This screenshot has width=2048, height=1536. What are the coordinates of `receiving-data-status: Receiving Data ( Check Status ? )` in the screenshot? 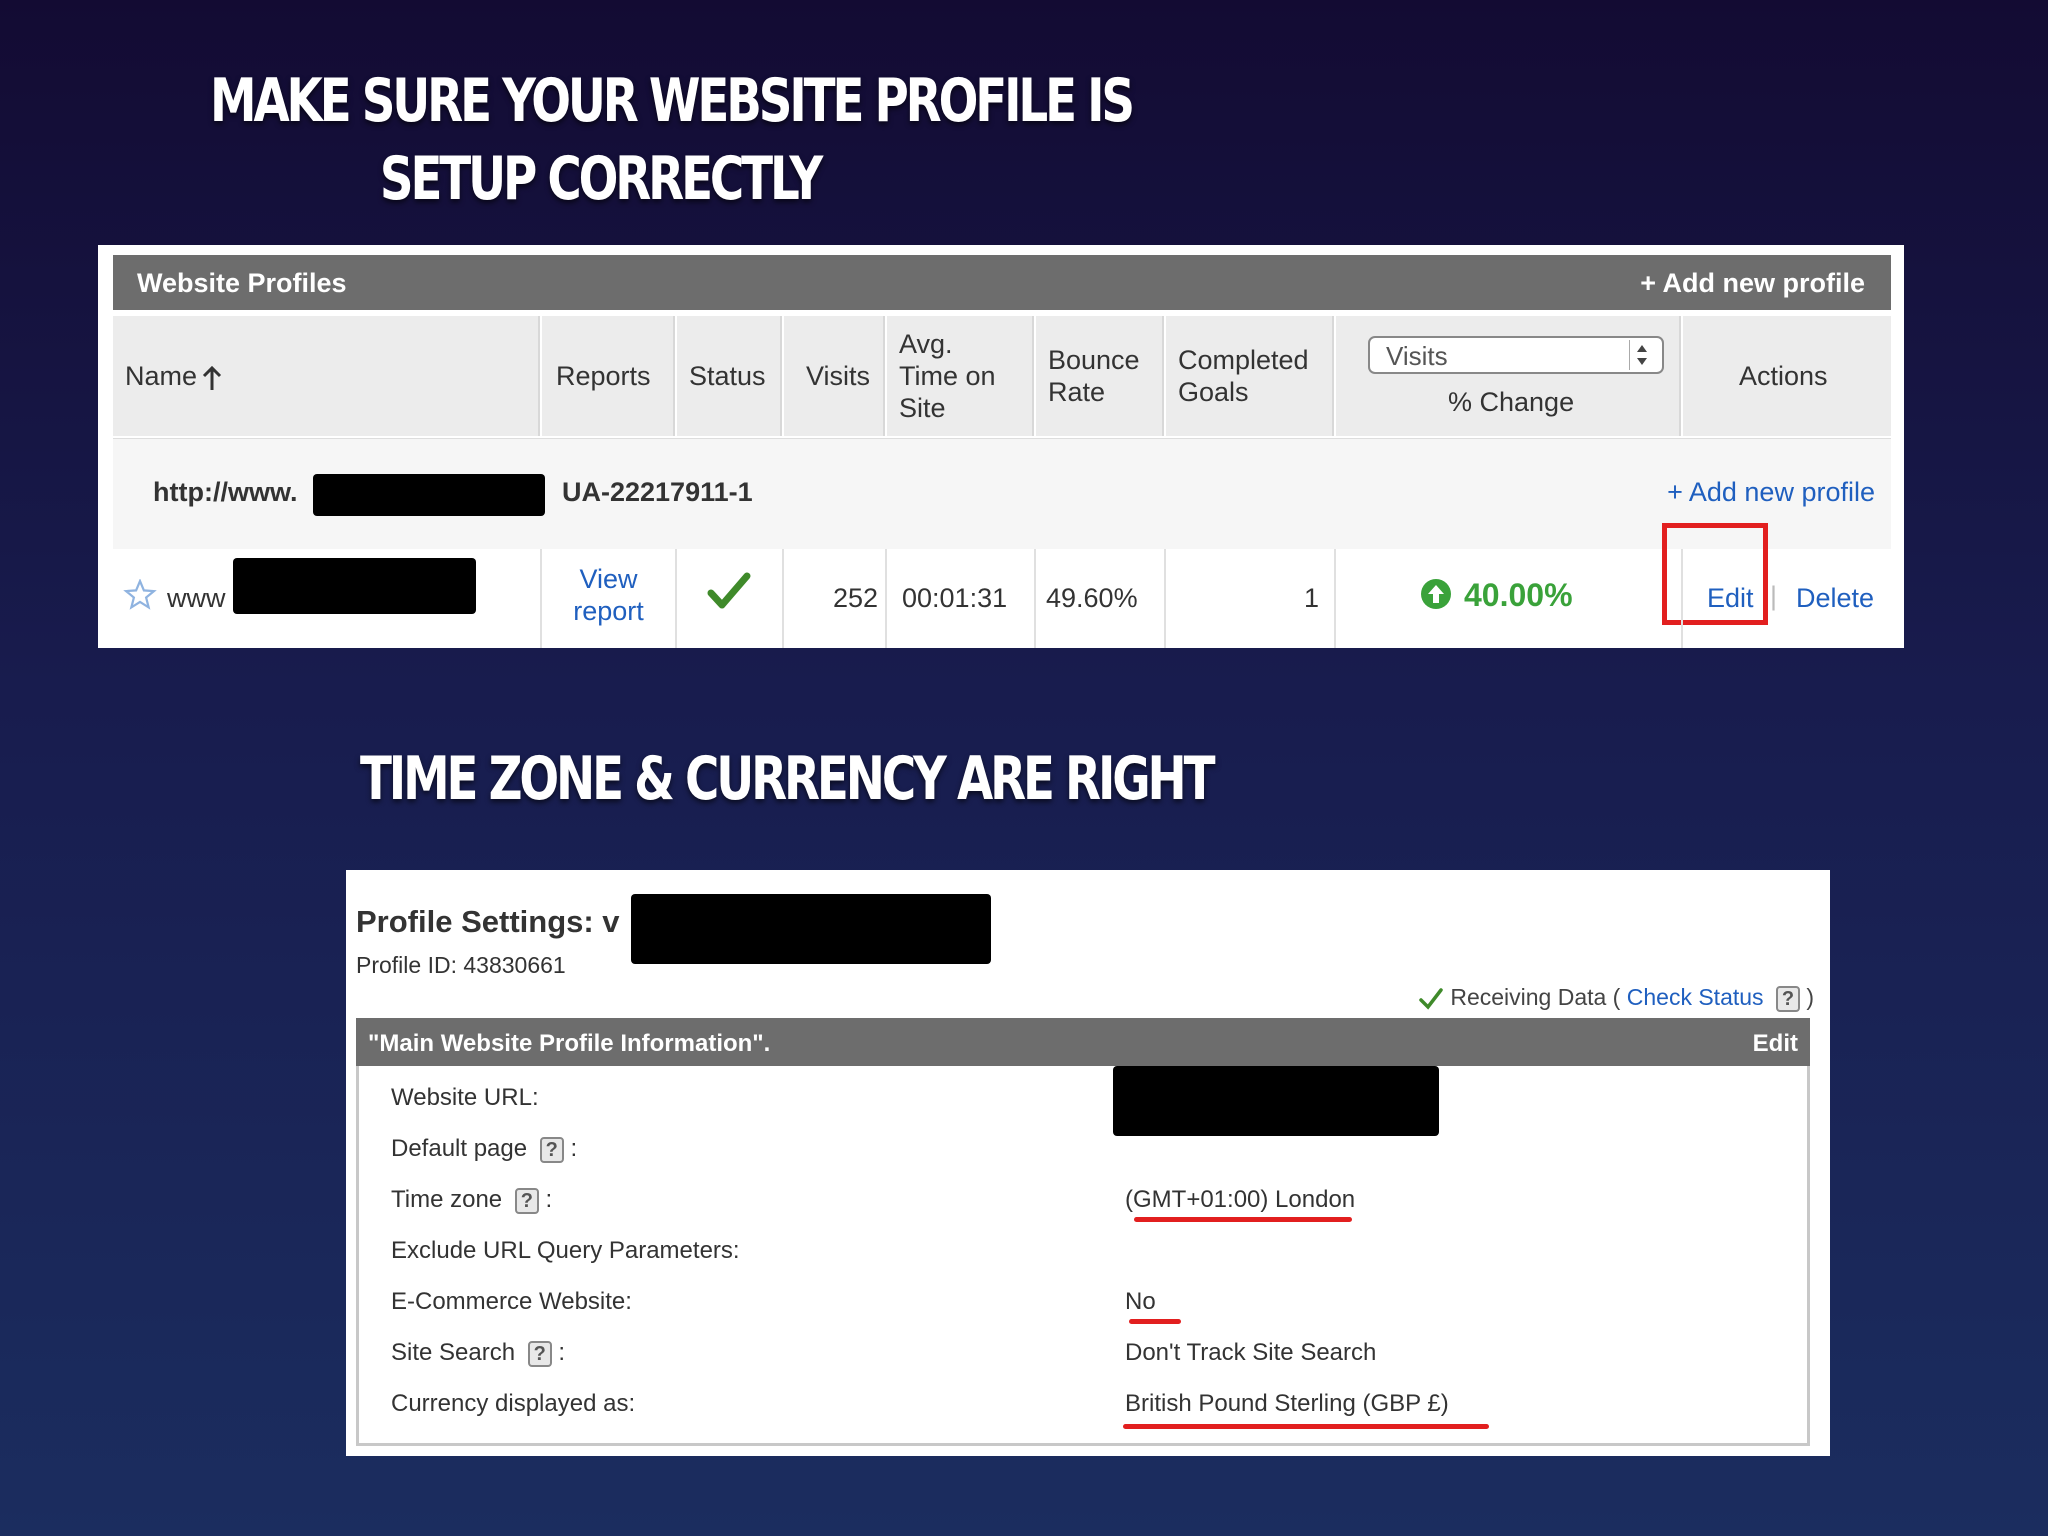 It's located at (1616, 998).